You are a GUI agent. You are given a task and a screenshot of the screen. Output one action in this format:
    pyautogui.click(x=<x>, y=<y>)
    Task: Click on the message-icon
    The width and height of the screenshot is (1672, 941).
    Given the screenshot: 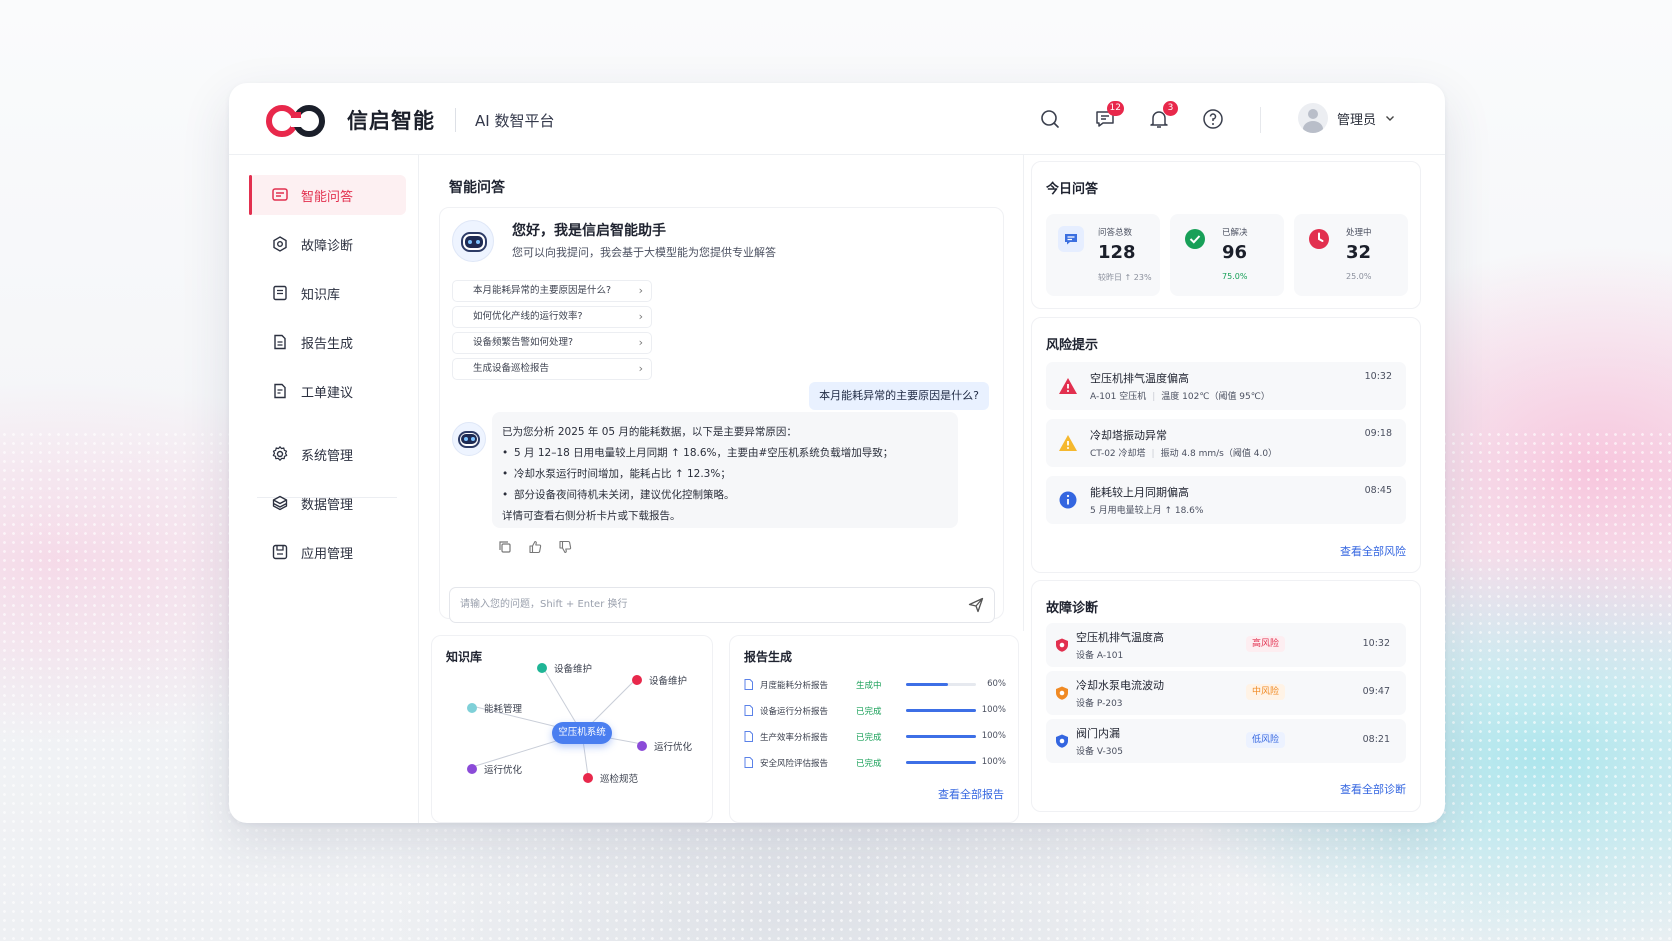 What is the action you would take?
    pyautogui.click(x=1071, y=239)
    